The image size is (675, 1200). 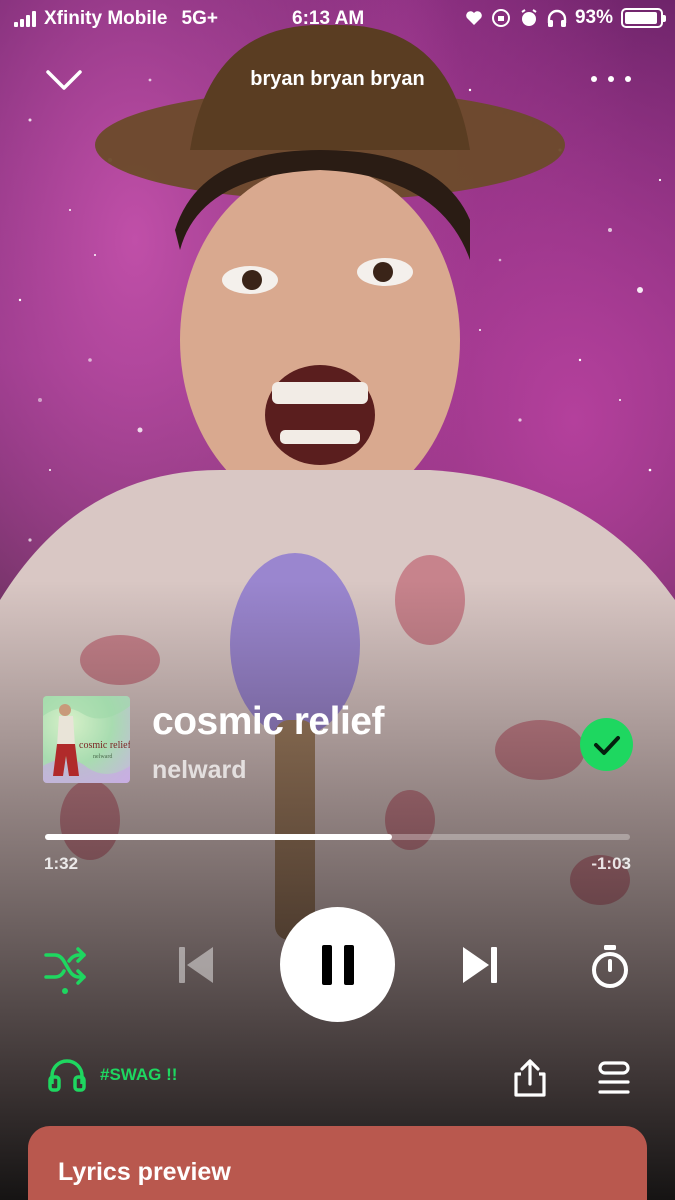 What do you see at coordinates (139, 1074) in the screenshot?
I see `device-name: #SWAG !!` at bounding box center [139, 1074].